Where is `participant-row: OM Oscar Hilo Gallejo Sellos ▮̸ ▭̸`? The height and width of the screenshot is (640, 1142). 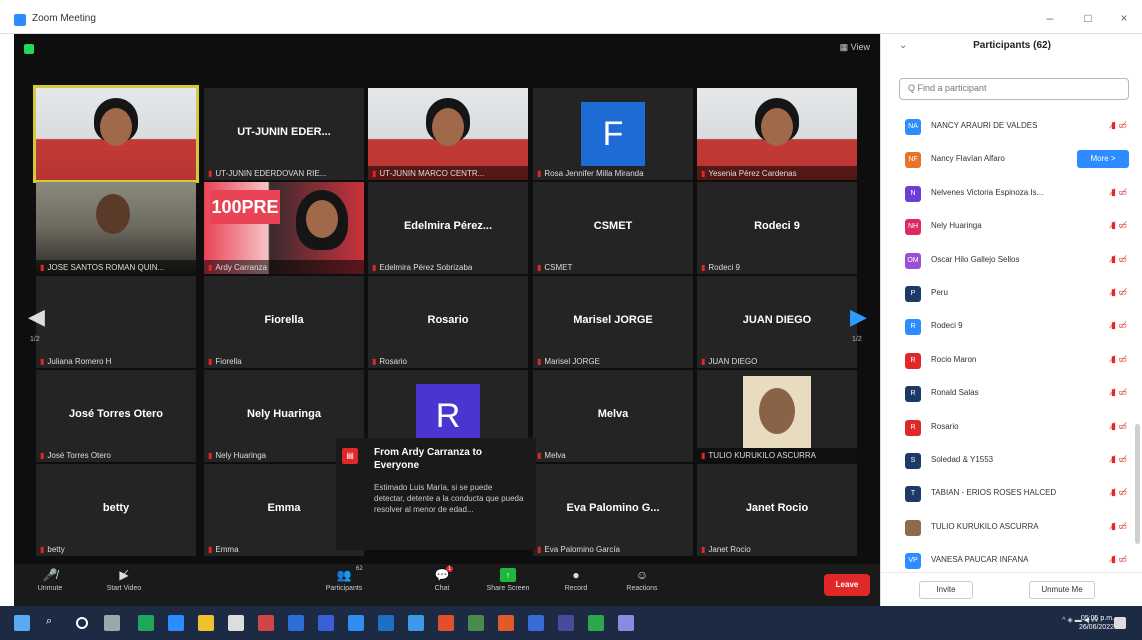 participant-row: OM Oscar Hilo Gallejo Sellos ▮̸ ▭̸ is located at coordinates (1017, 260).